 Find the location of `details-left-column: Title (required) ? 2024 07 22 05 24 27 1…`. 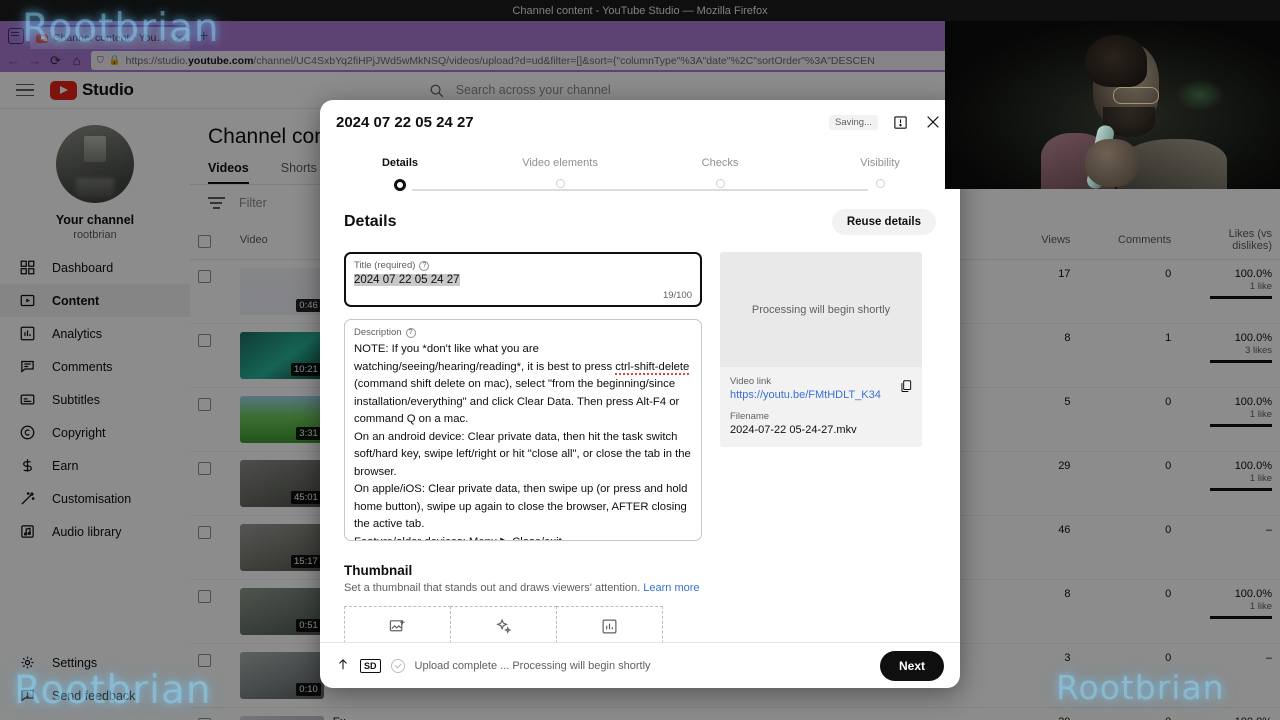

details-left-column: Title (required) ? 2024 07 22 05 24 27 1… is located at coordinates (523, 396).